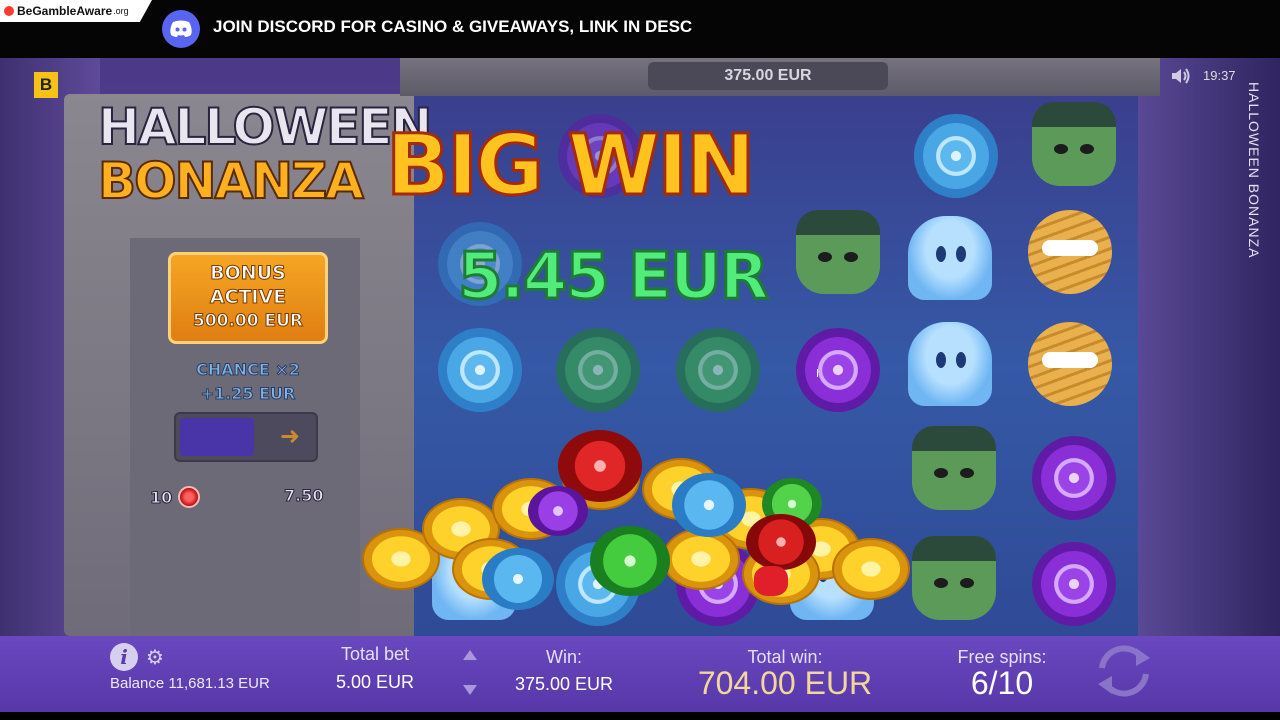  Describe the element at coordinates (613, 277) in the screenshot. I see `big-win-amount: 5.45 EUR` at that location.